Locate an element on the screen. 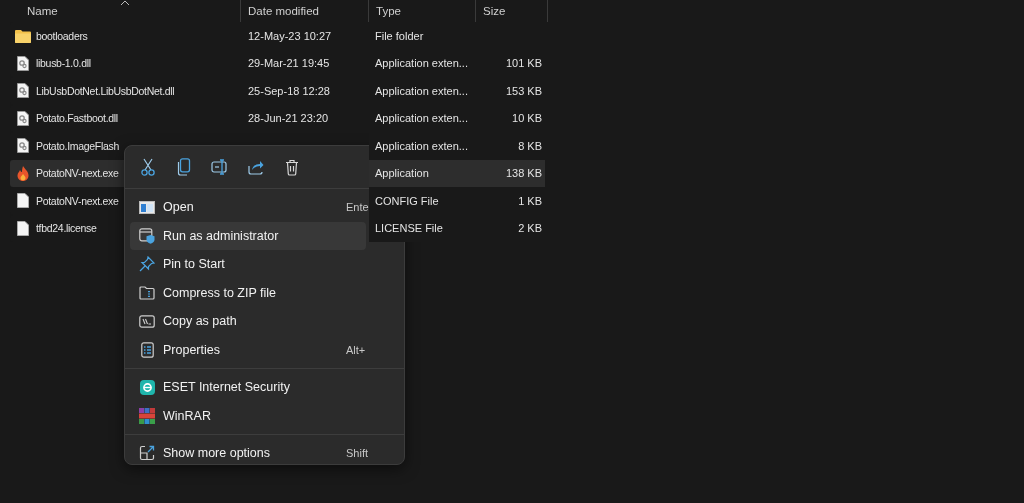 The image size is (1024, 503). file-type: Application is located at coordinates (402, 173).